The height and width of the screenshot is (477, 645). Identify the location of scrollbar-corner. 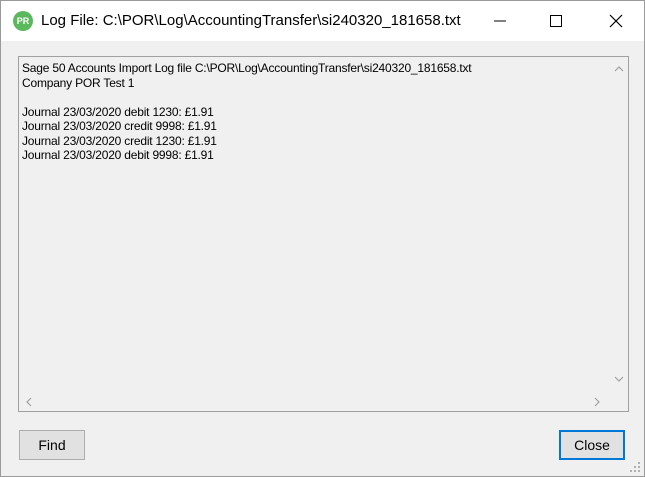
(619, 402).